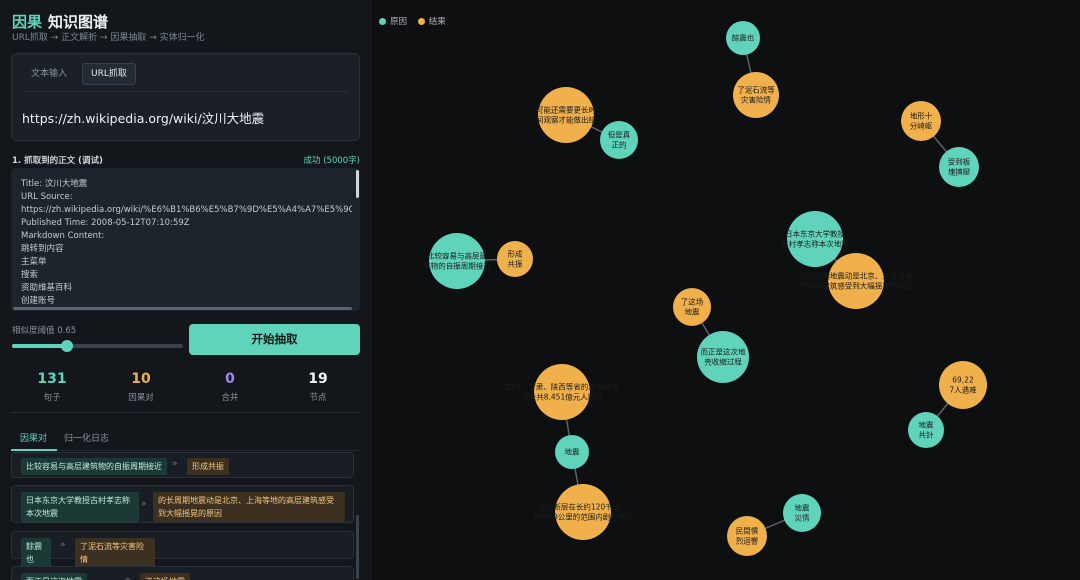 This screenshot has height=580, width=1080. Describe the element at coordinates (115, 553) in the screenshot. I see `effect-chip: 了泥石流等灾害险情` at that location.